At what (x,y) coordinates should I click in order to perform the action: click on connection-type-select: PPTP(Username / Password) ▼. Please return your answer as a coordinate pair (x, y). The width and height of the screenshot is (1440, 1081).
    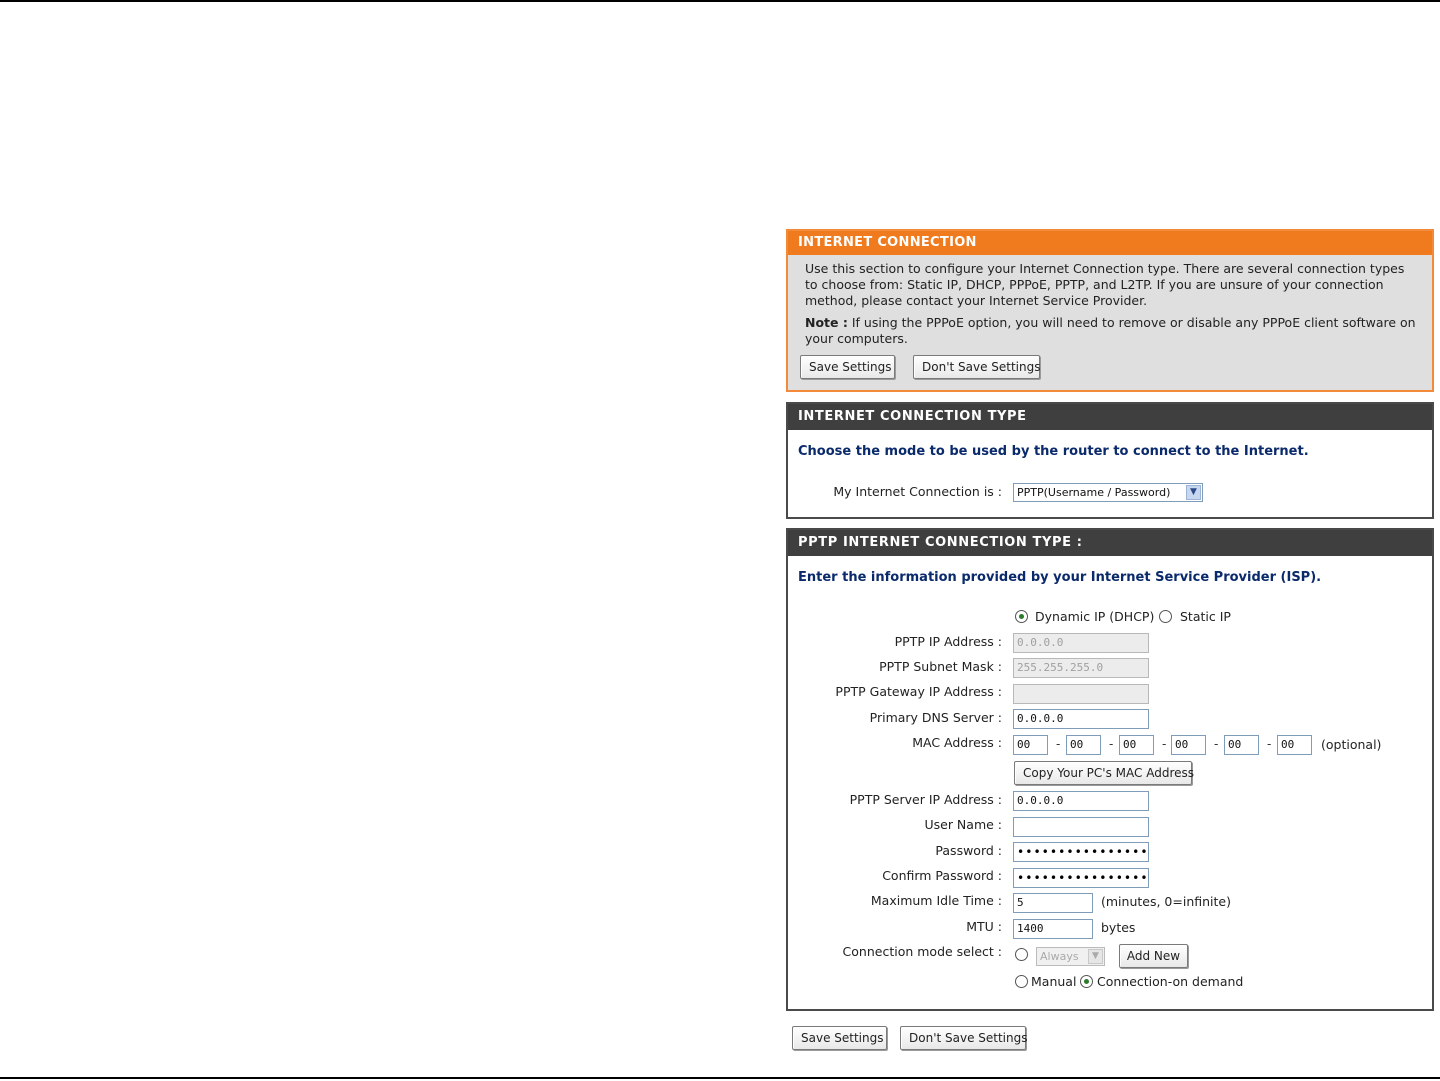
    Looking at the image, I should click on (1108, 492).